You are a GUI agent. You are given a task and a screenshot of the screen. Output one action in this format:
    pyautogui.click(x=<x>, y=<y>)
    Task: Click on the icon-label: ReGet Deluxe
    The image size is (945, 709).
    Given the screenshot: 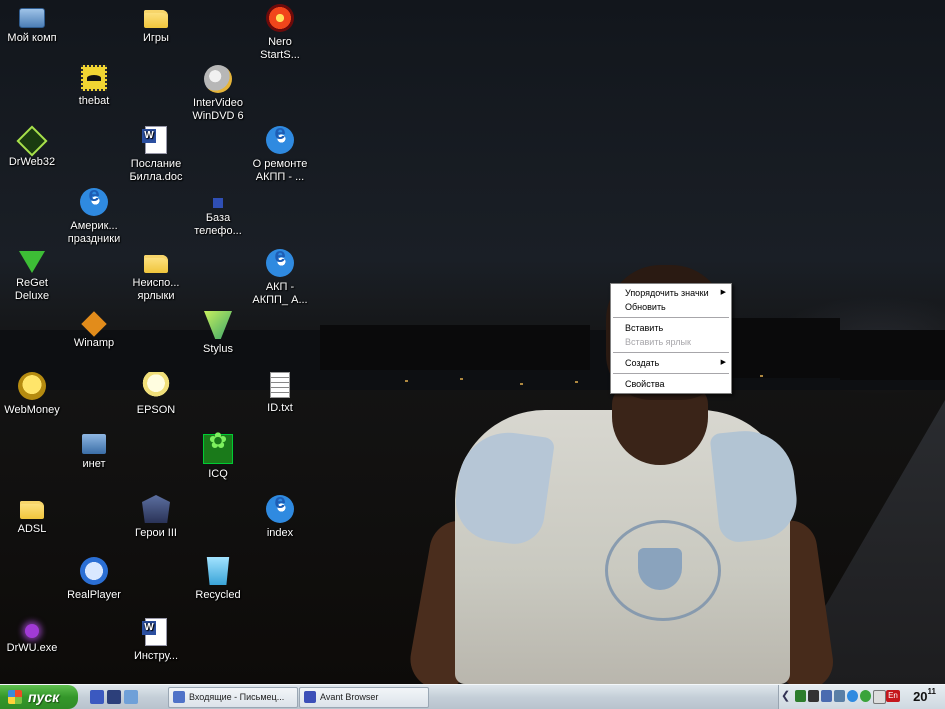 What is the action you would take?
    pyautogui.click(x=32, y=289)
    